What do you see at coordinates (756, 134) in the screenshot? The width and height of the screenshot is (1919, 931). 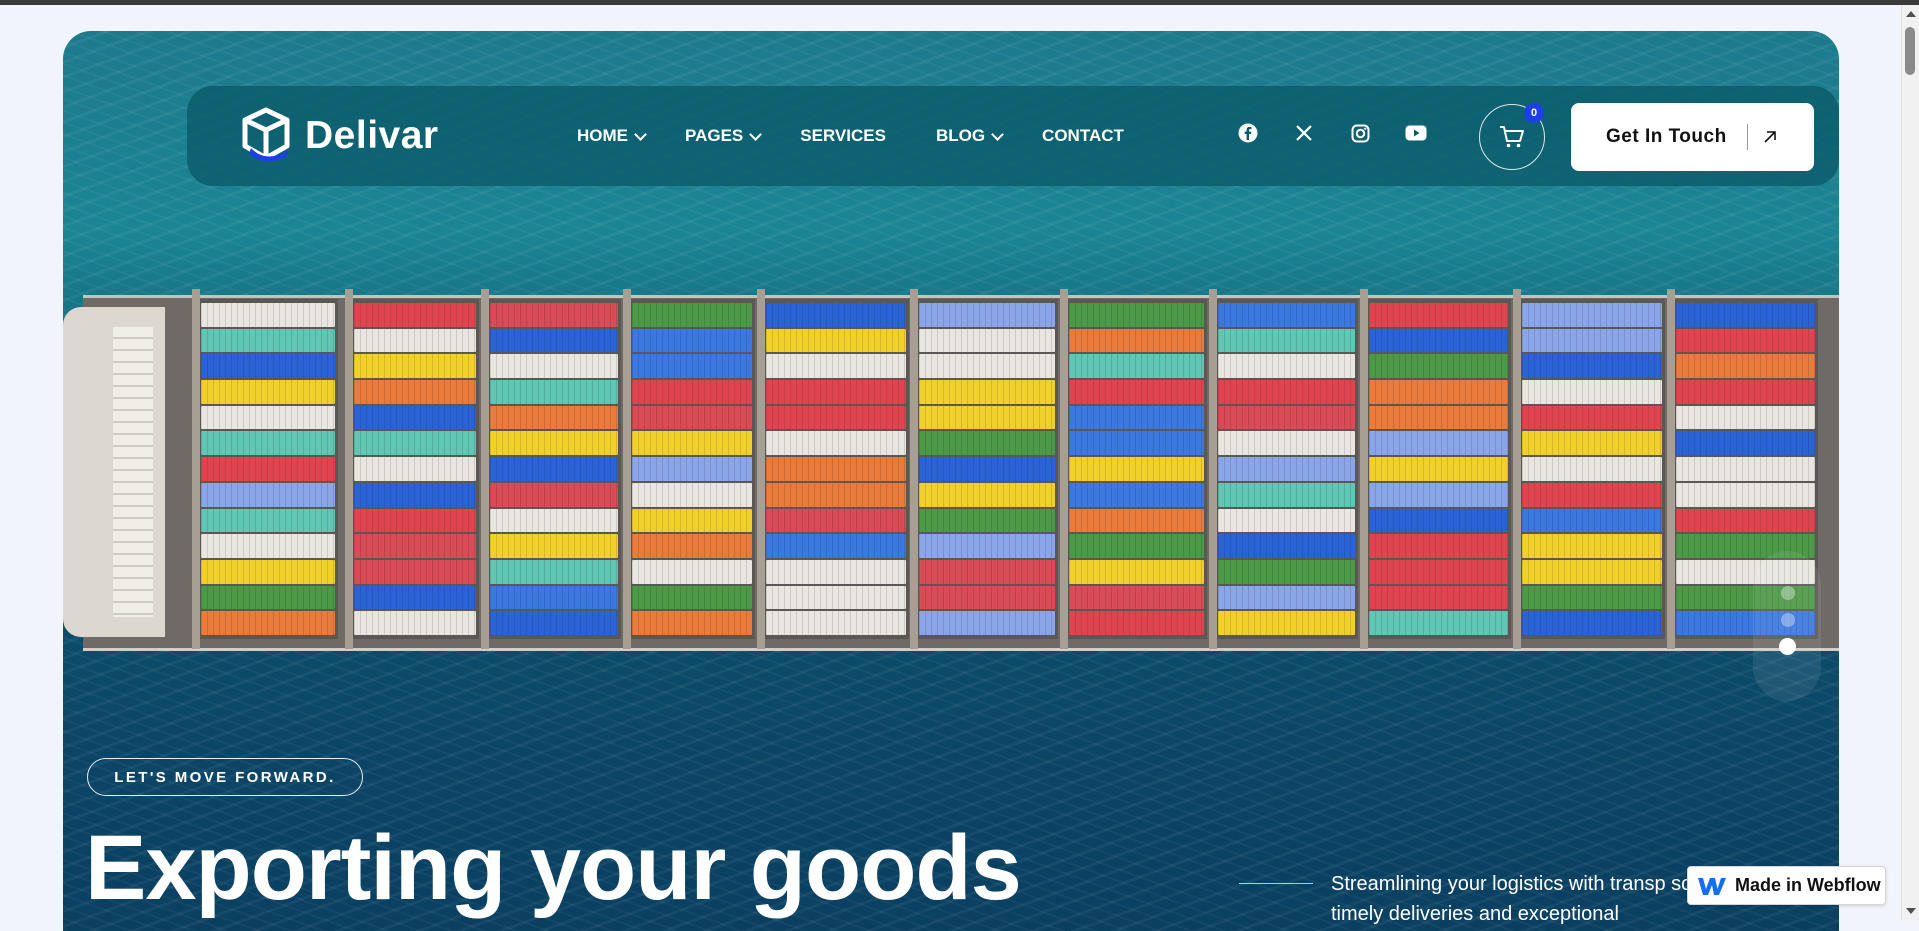 I see `chevron-down-icon` at bounding box center [756, 134].